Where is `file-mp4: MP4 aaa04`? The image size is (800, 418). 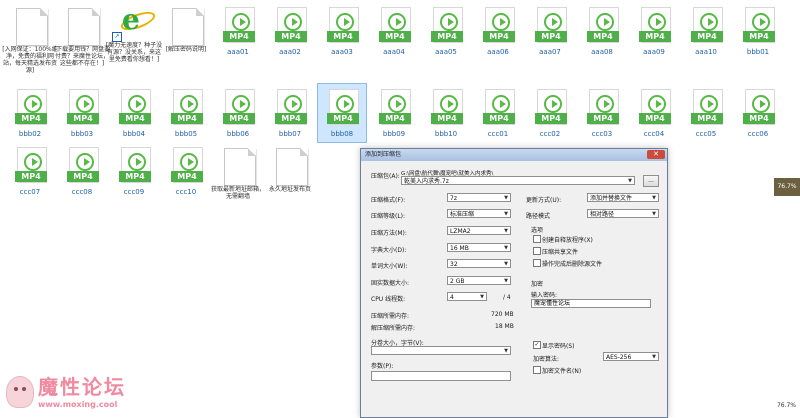
file-mp4: MP4 aaa04 is located at coordinates (394, 31).